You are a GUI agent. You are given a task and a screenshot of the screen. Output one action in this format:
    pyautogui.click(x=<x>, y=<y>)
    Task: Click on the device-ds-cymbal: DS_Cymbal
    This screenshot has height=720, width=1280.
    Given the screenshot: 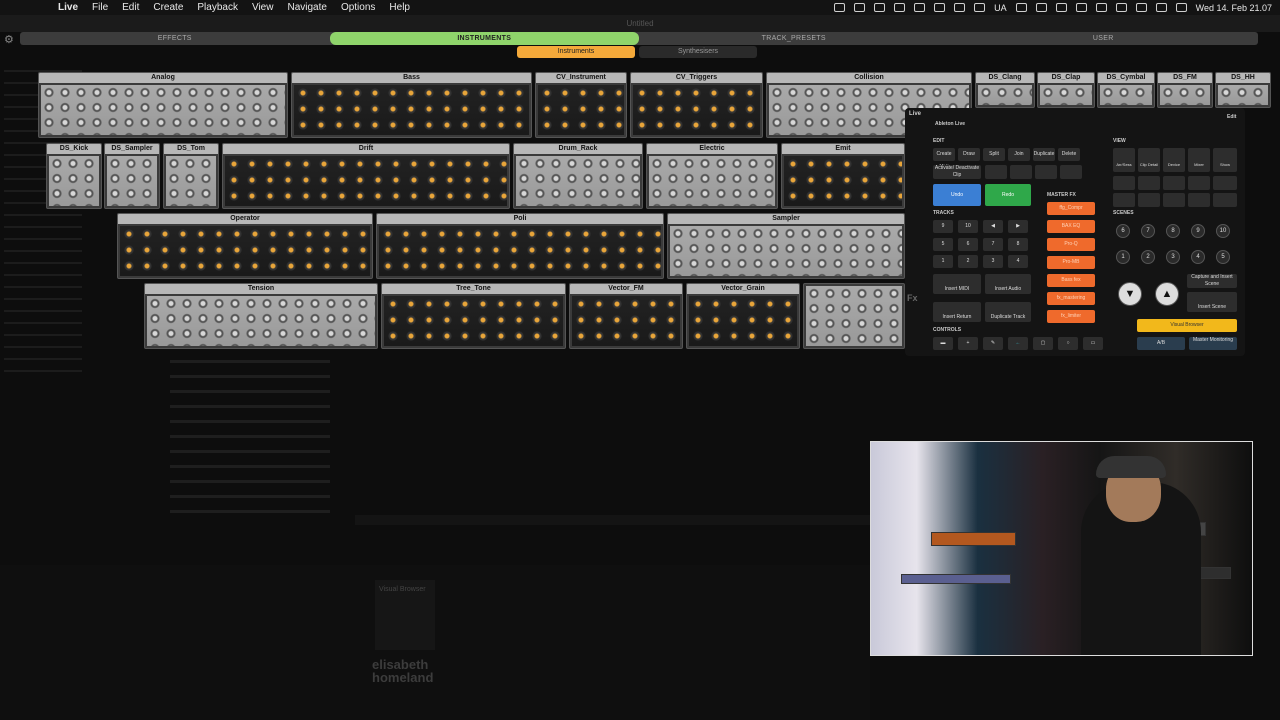 What is the action you would take?
    pyautogui.click(x=1126, y=90)
    